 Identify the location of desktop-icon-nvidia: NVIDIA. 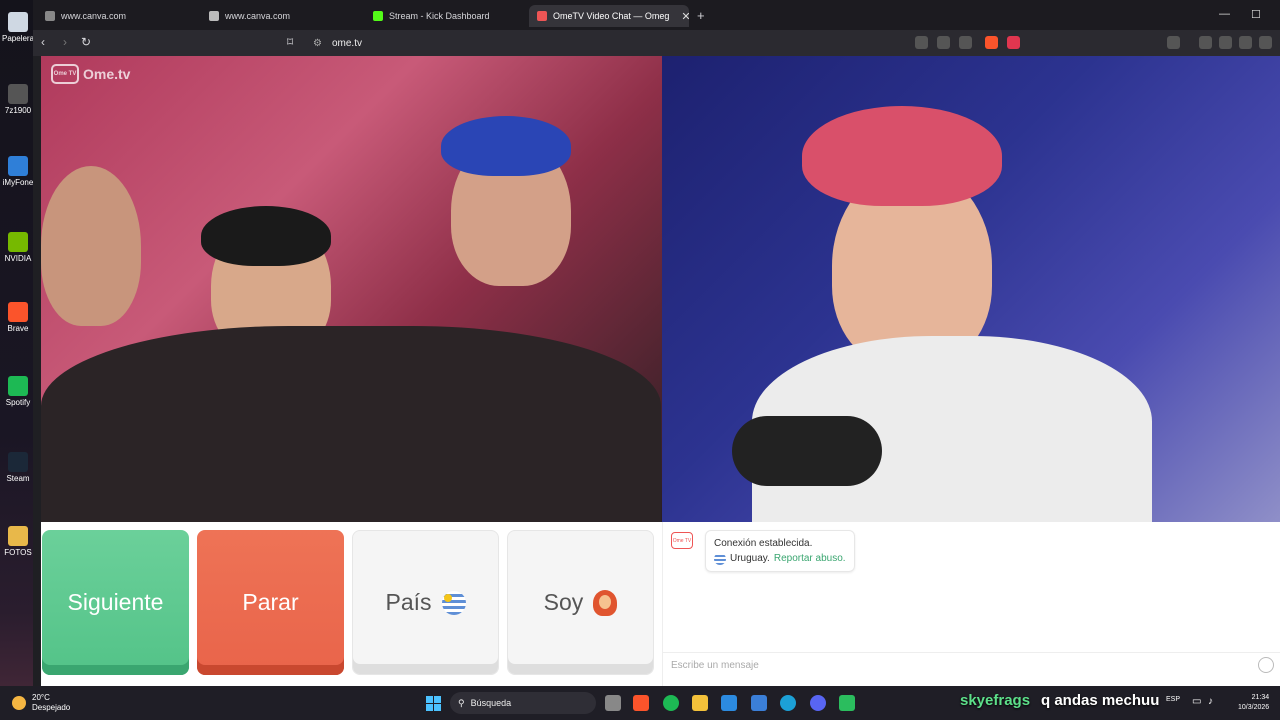
(18, 247).